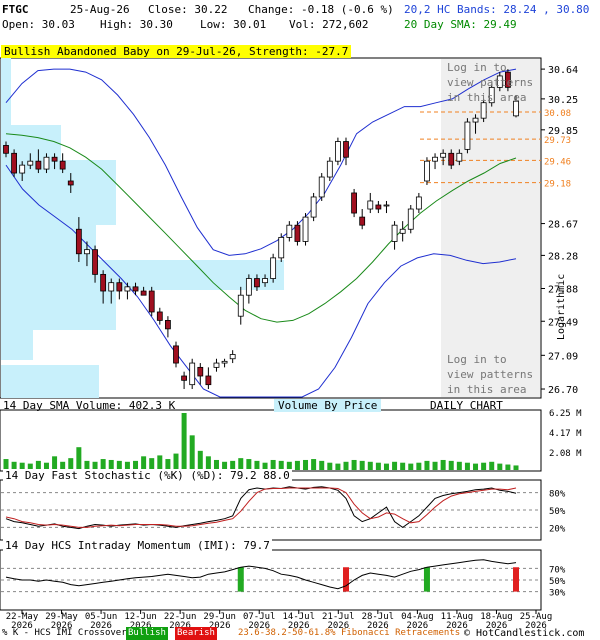 The height and width of the screenshot is (640, 600). Describe the element at coordinates (477, 359) in the screenshot. I see `login-prompt-bottom-line1: Log in to` at that location.